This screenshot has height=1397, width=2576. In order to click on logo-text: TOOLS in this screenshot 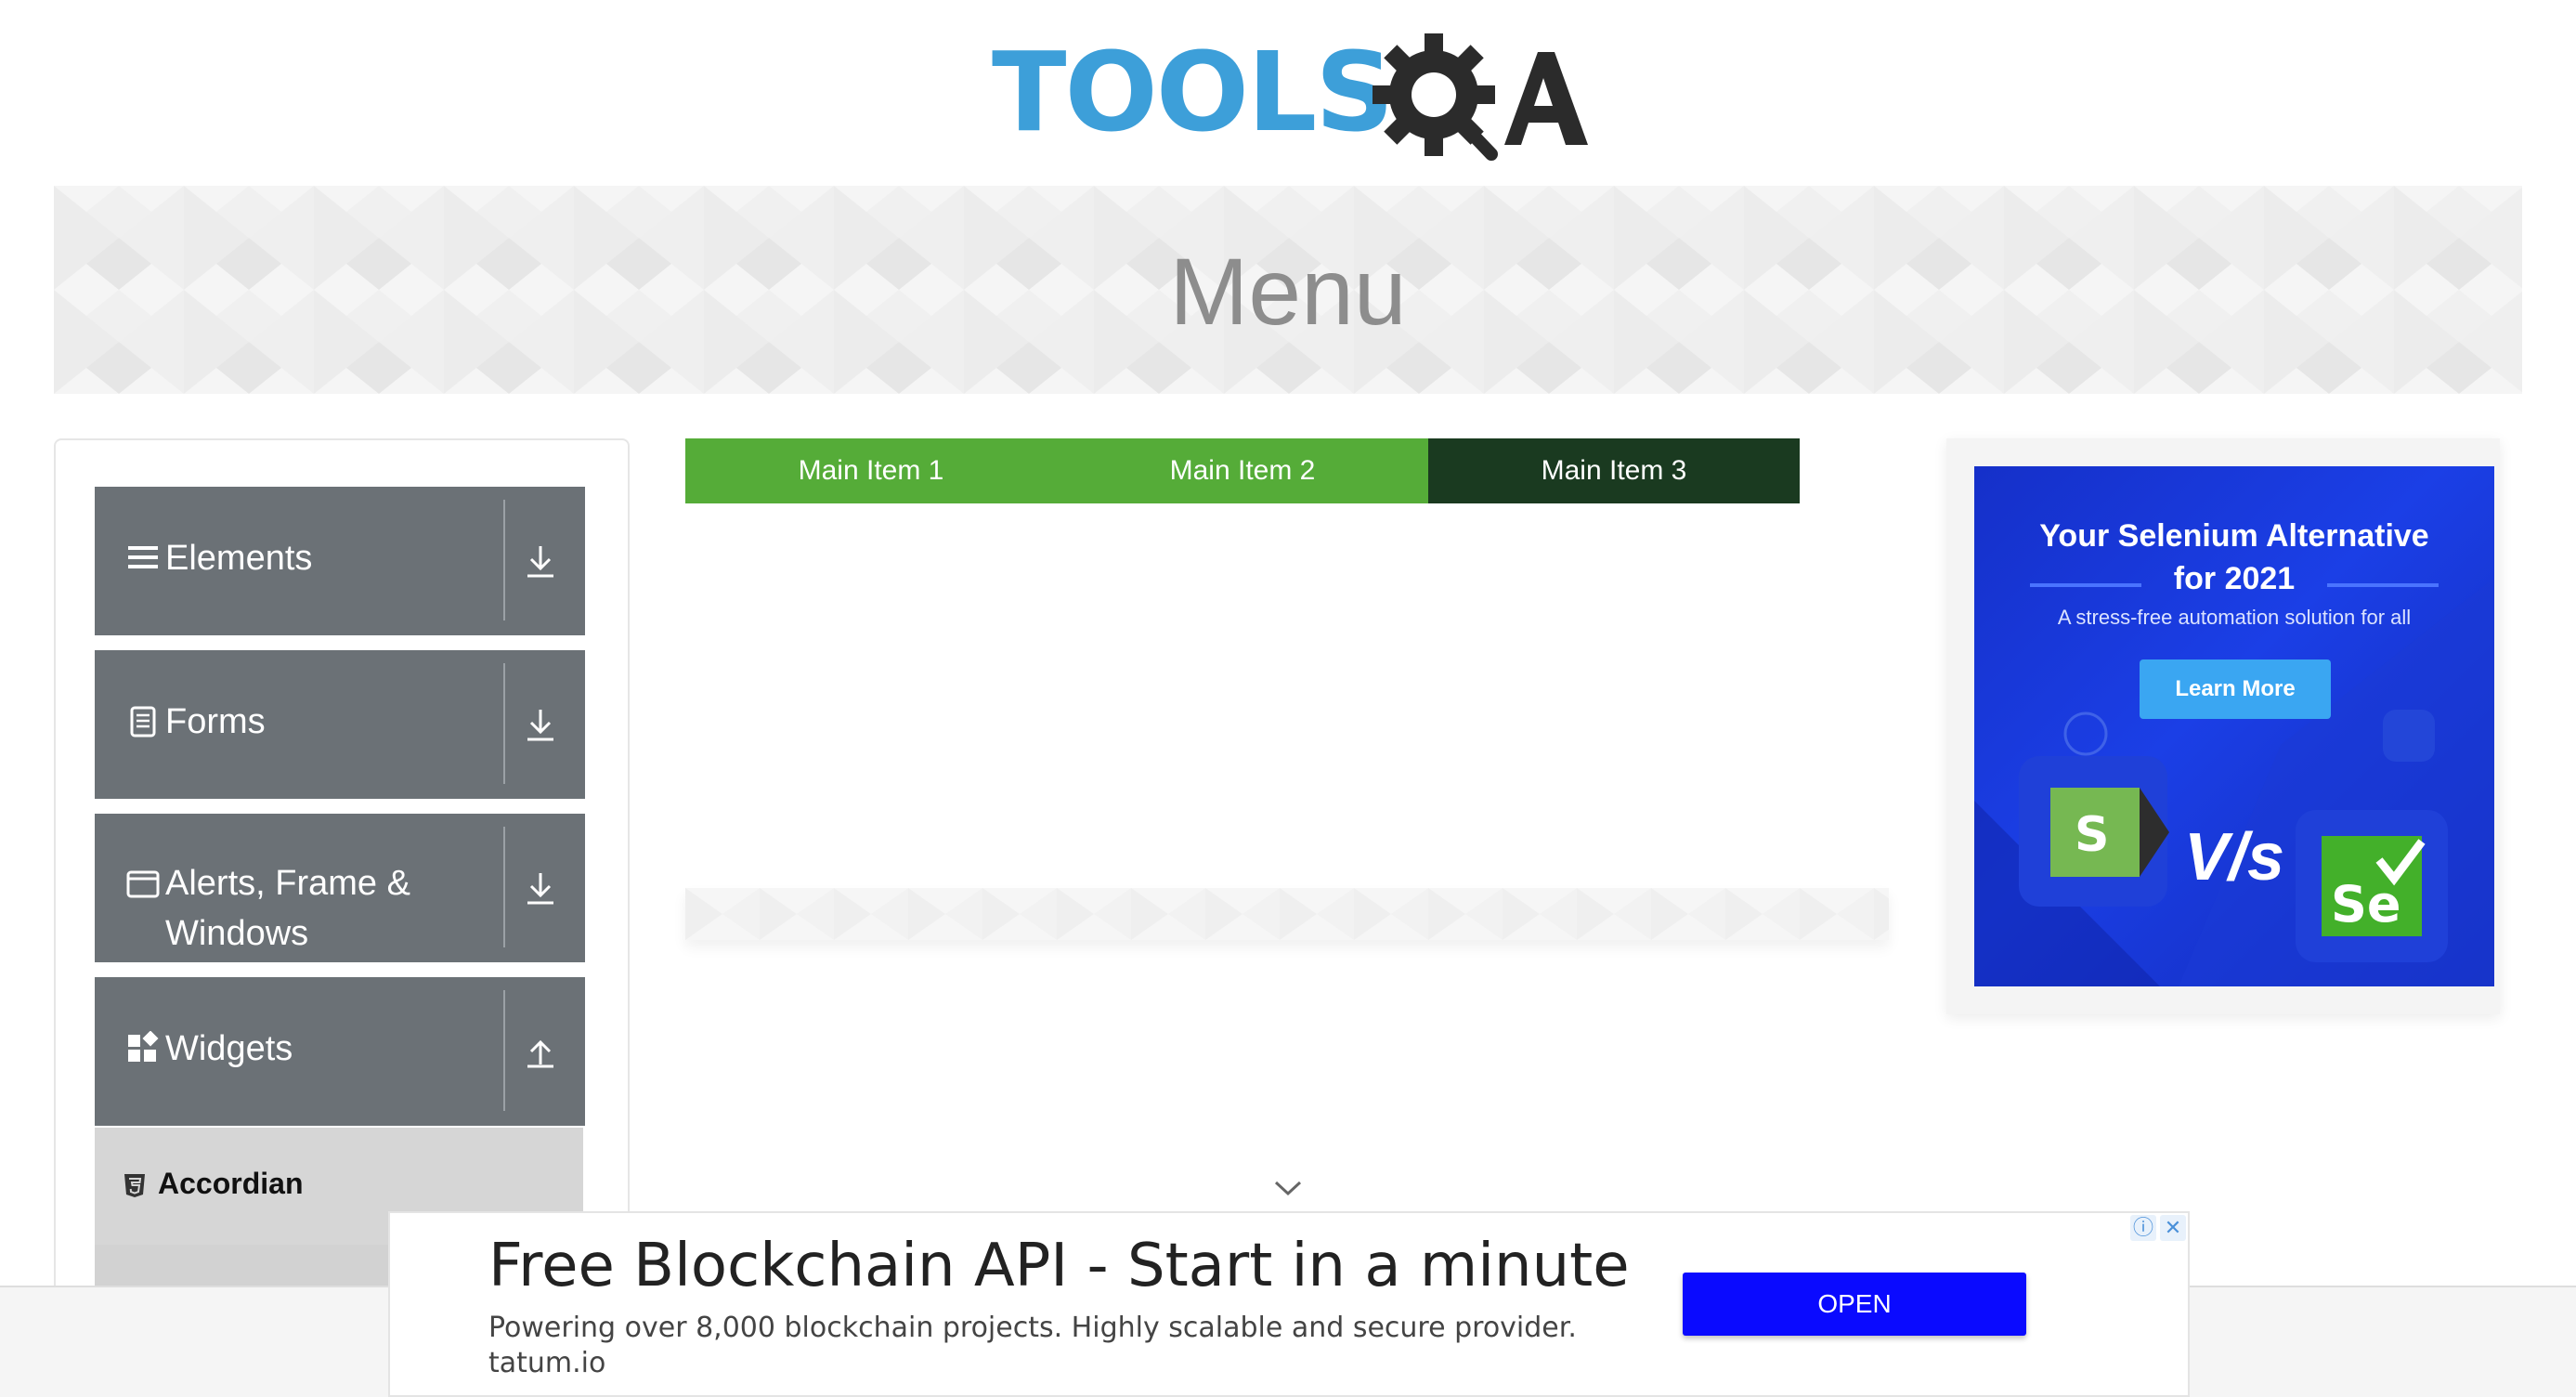, I will do `click(1193, 92)`.